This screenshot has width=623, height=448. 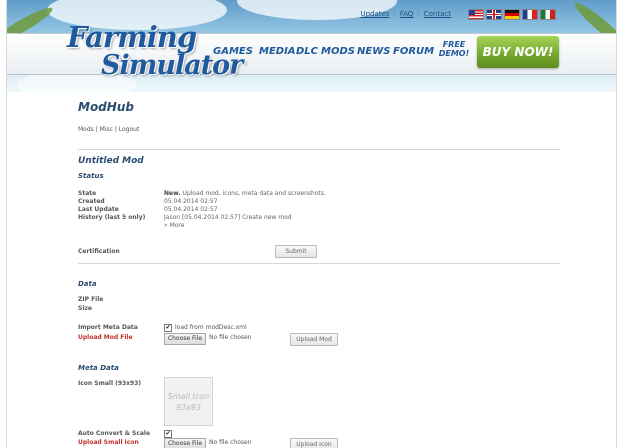 What do you see at coordinates (111, 161) in the screenshot?
I see `mod-title: Untitled Mod` at bounding box center [111, 161].